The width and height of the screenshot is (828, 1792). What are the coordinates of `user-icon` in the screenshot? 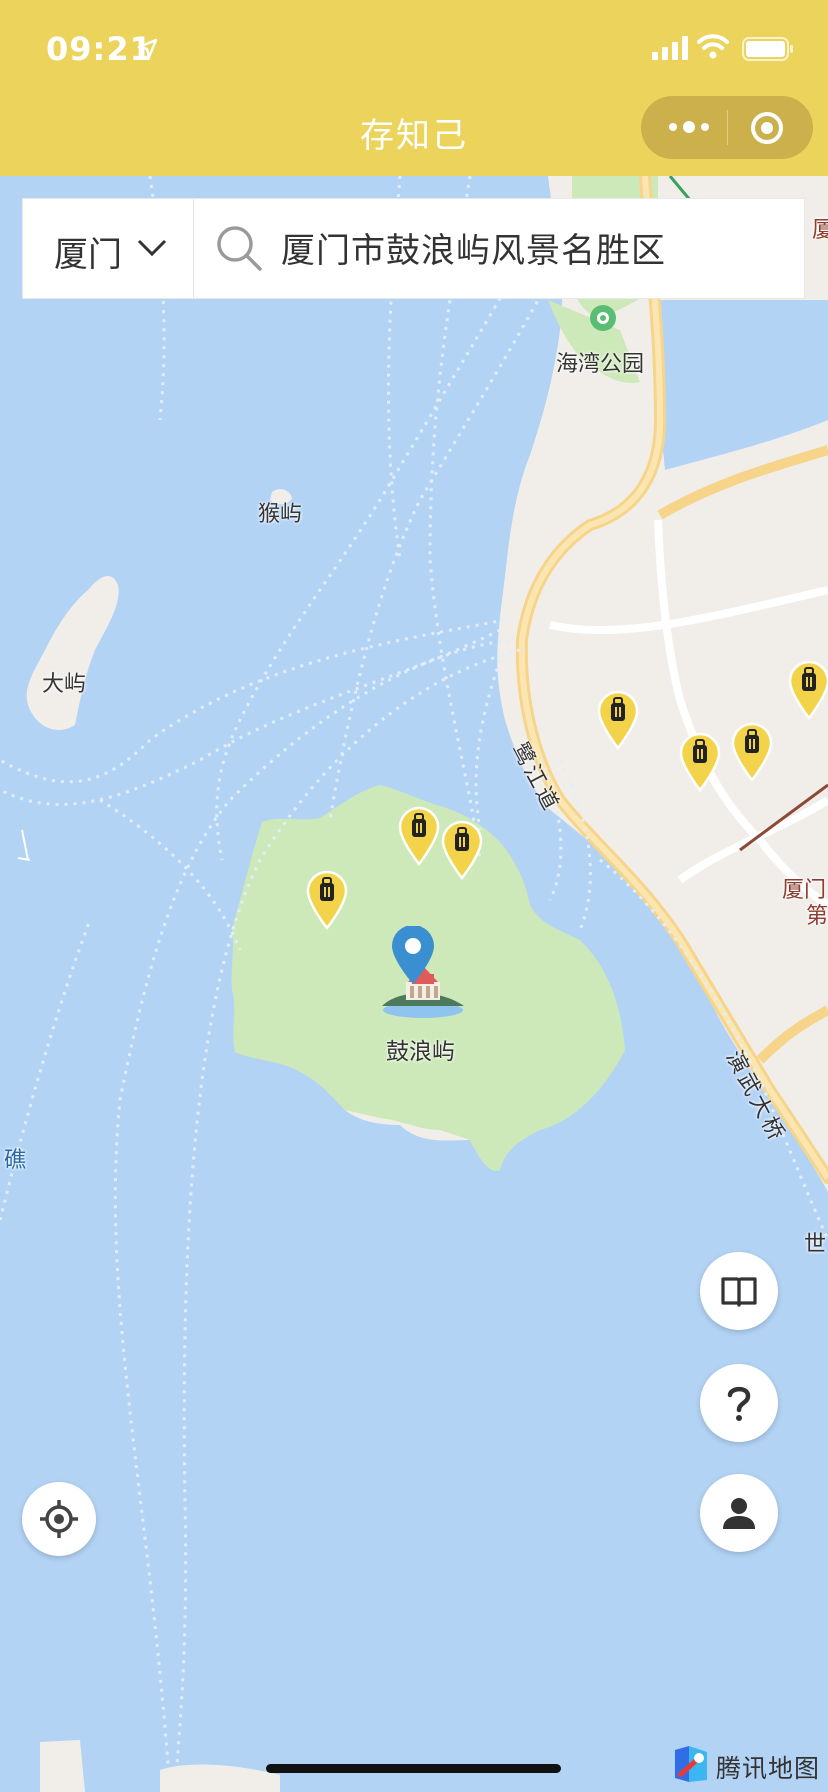 It's located at (739, 1513).